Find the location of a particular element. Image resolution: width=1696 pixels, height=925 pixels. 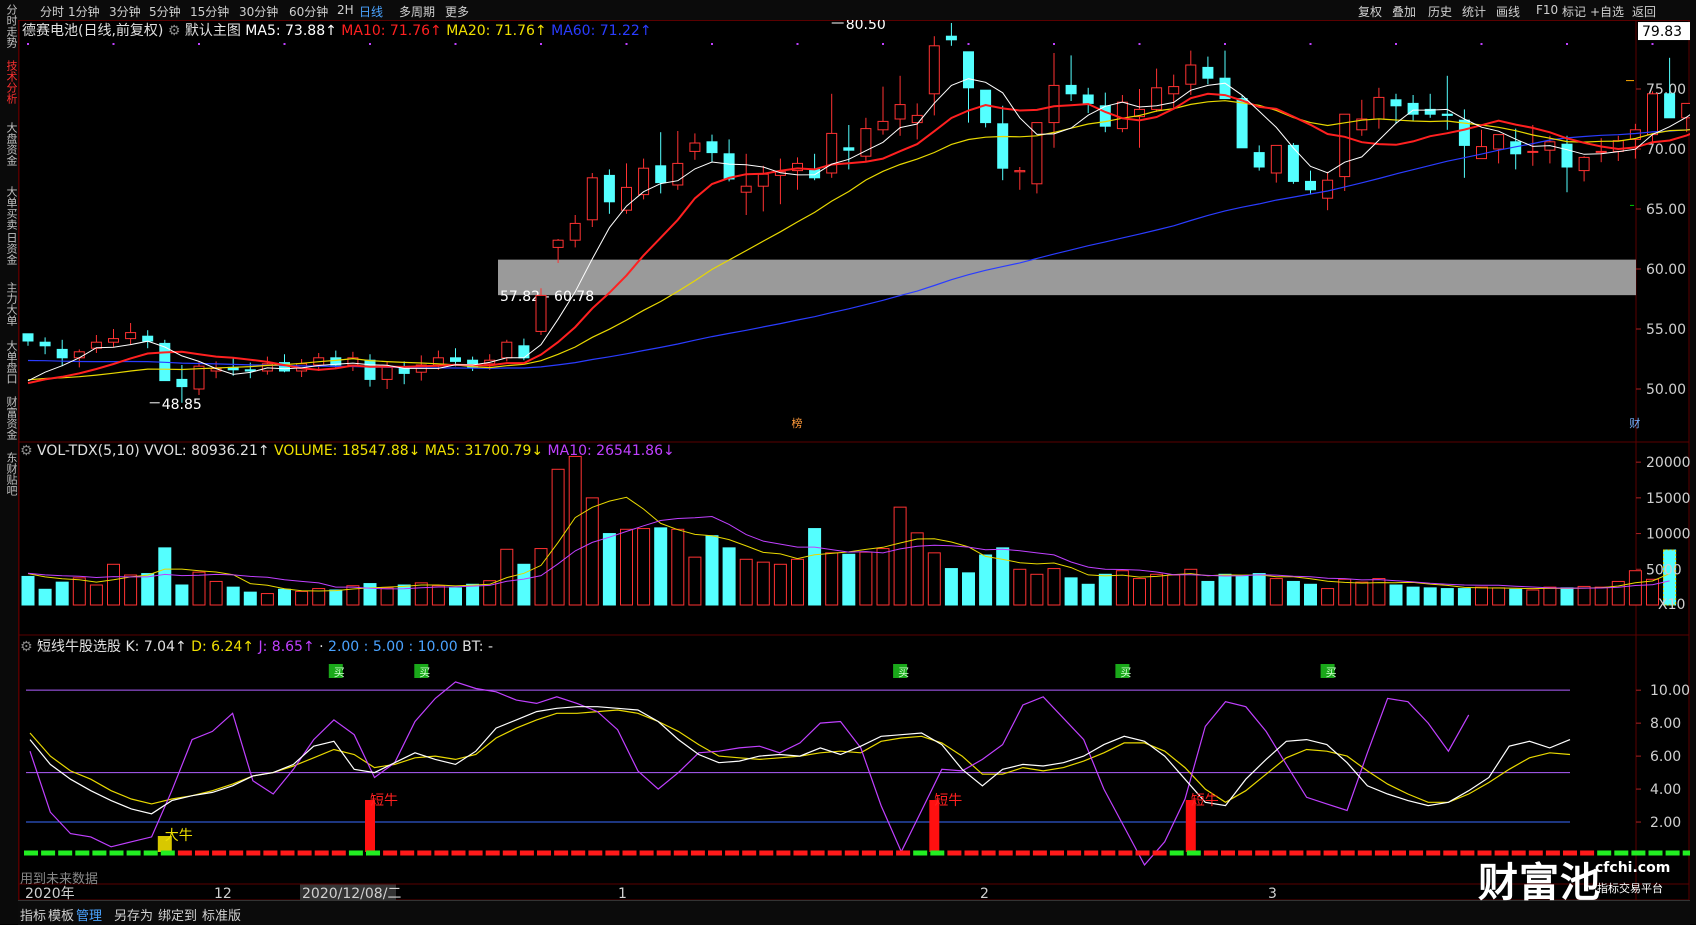

vol-volume: VOLUME: 18547.88↓ is located at coordinates (347, 451).